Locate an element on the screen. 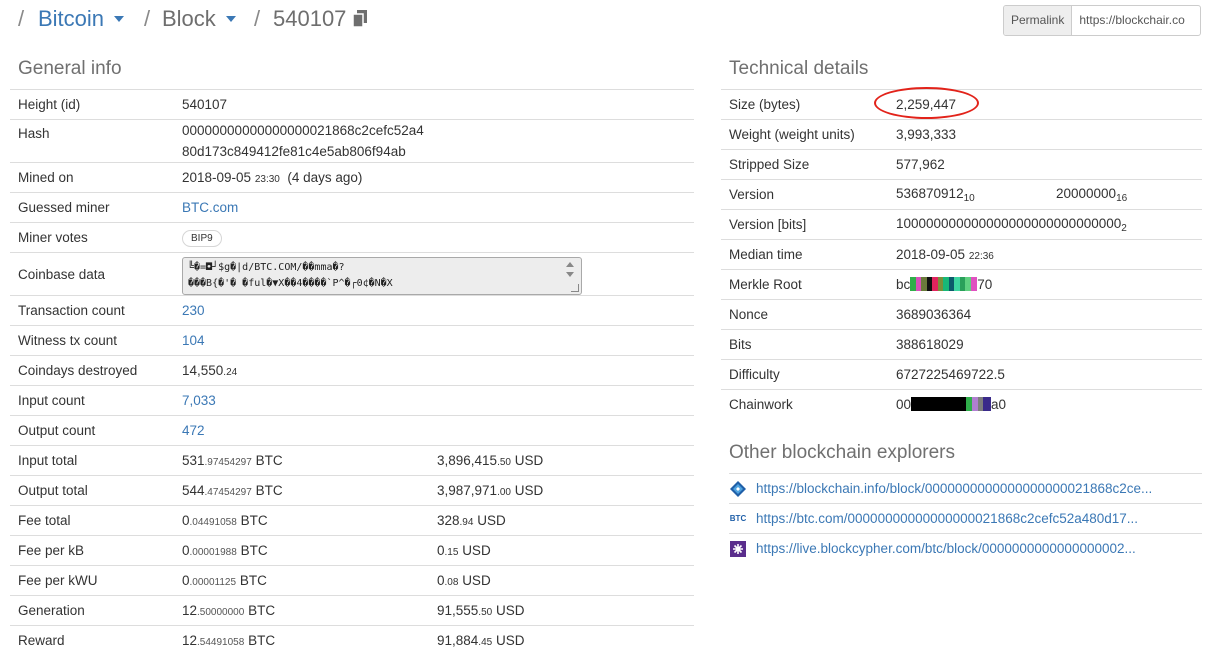 This screenshot has height=670, width=1210. table-row: Stripped Size 577,962 is located at coordinates (961, 164).